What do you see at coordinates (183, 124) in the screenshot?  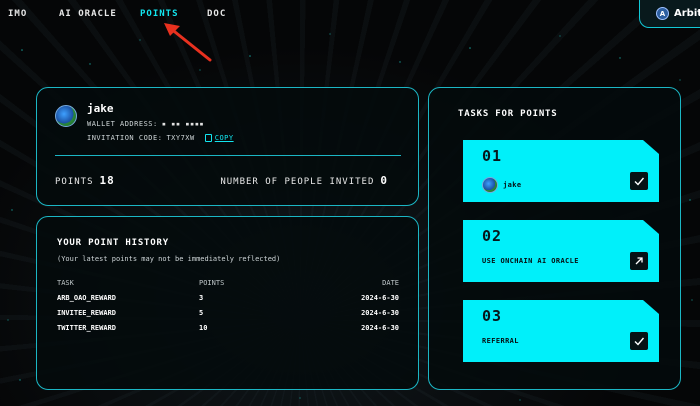 I see `wallet-value: ▪ ▪▪ ▪▪▪▪` at bounding box center [183, 124].